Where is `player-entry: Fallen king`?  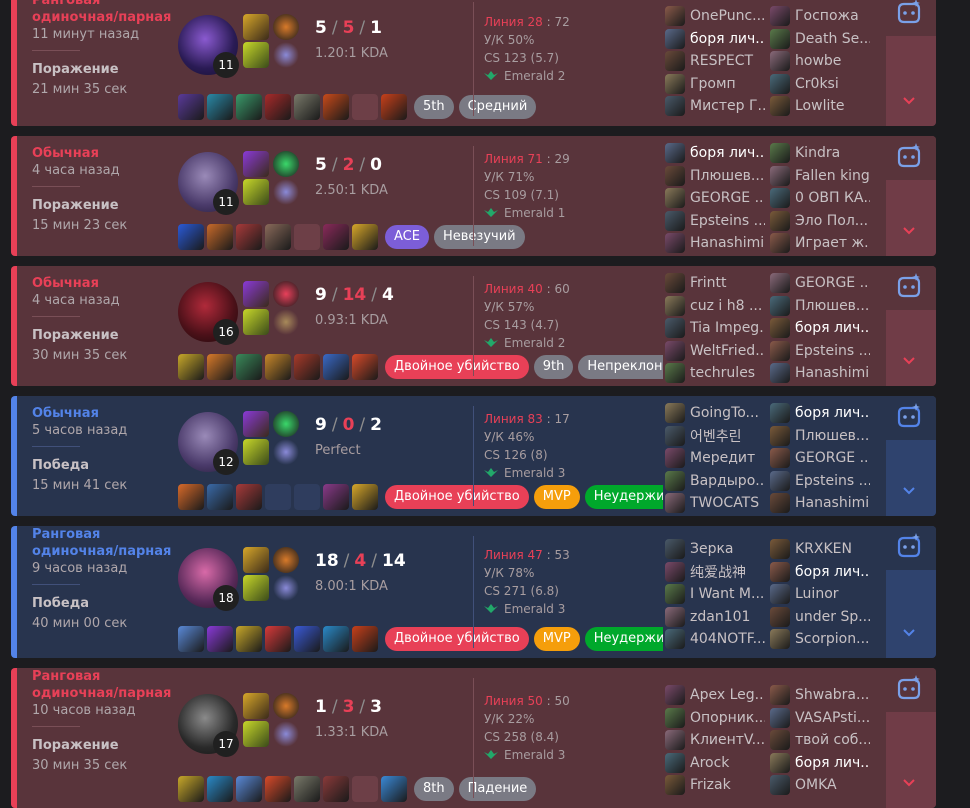
player-entry: Fallen king is located at coordinates (820, 175).